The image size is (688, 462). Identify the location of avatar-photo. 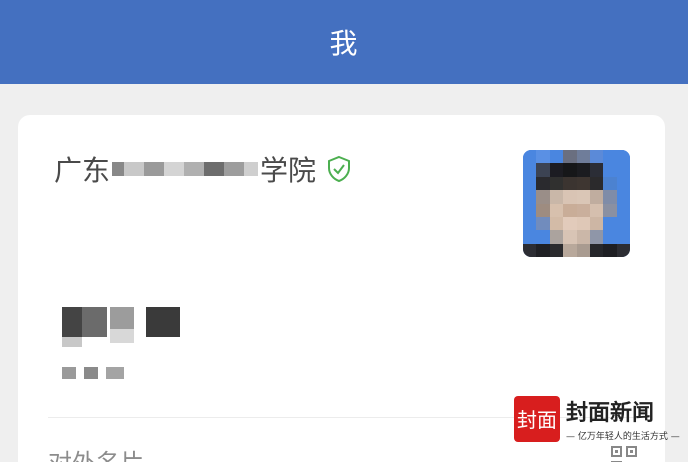
(576, 203).